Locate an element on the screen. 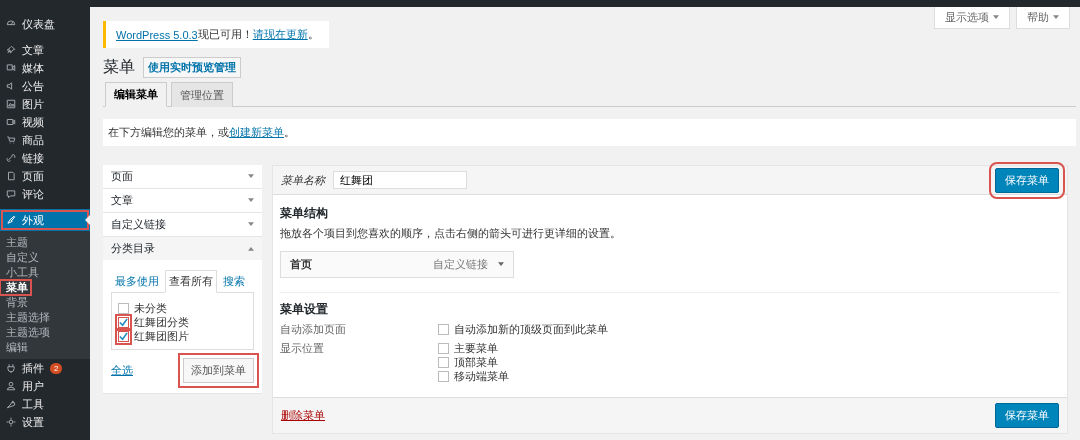 This screenshot has width=1080, height=440. delete-menu-link: 删除菜单 is located at coordinates (303, 415).